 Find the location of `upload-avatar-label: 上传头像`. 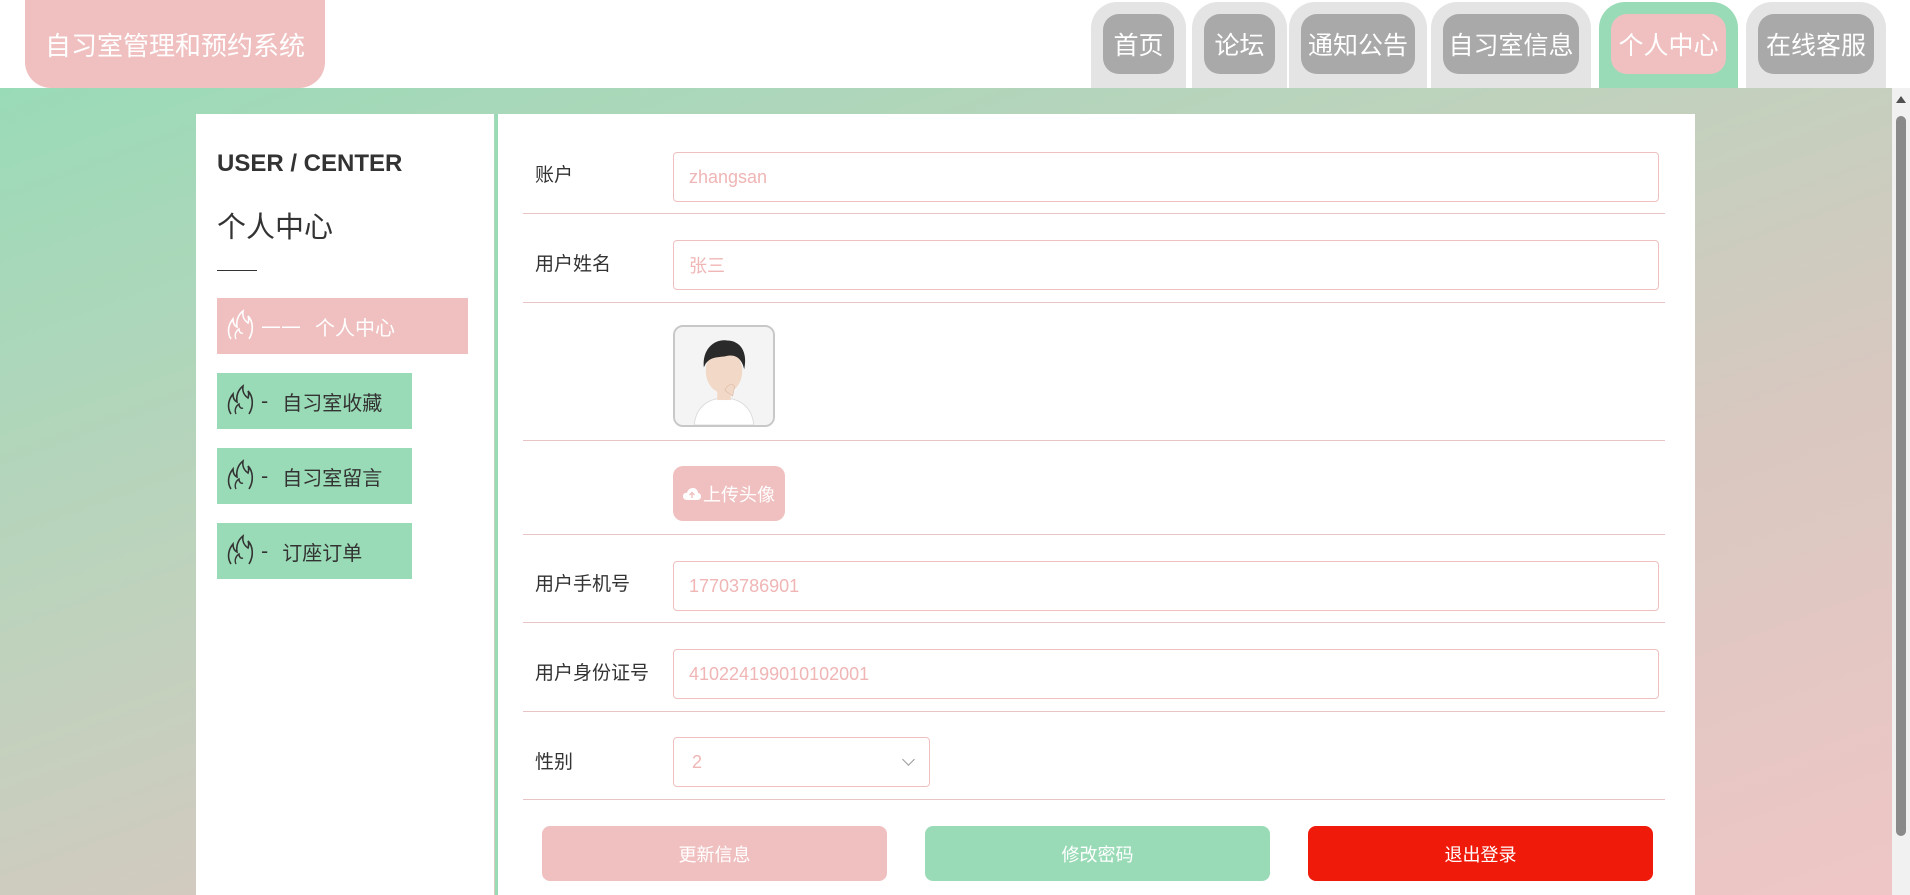

upload-avatar-label: 上传头像 is located at coordinates (739, 495).